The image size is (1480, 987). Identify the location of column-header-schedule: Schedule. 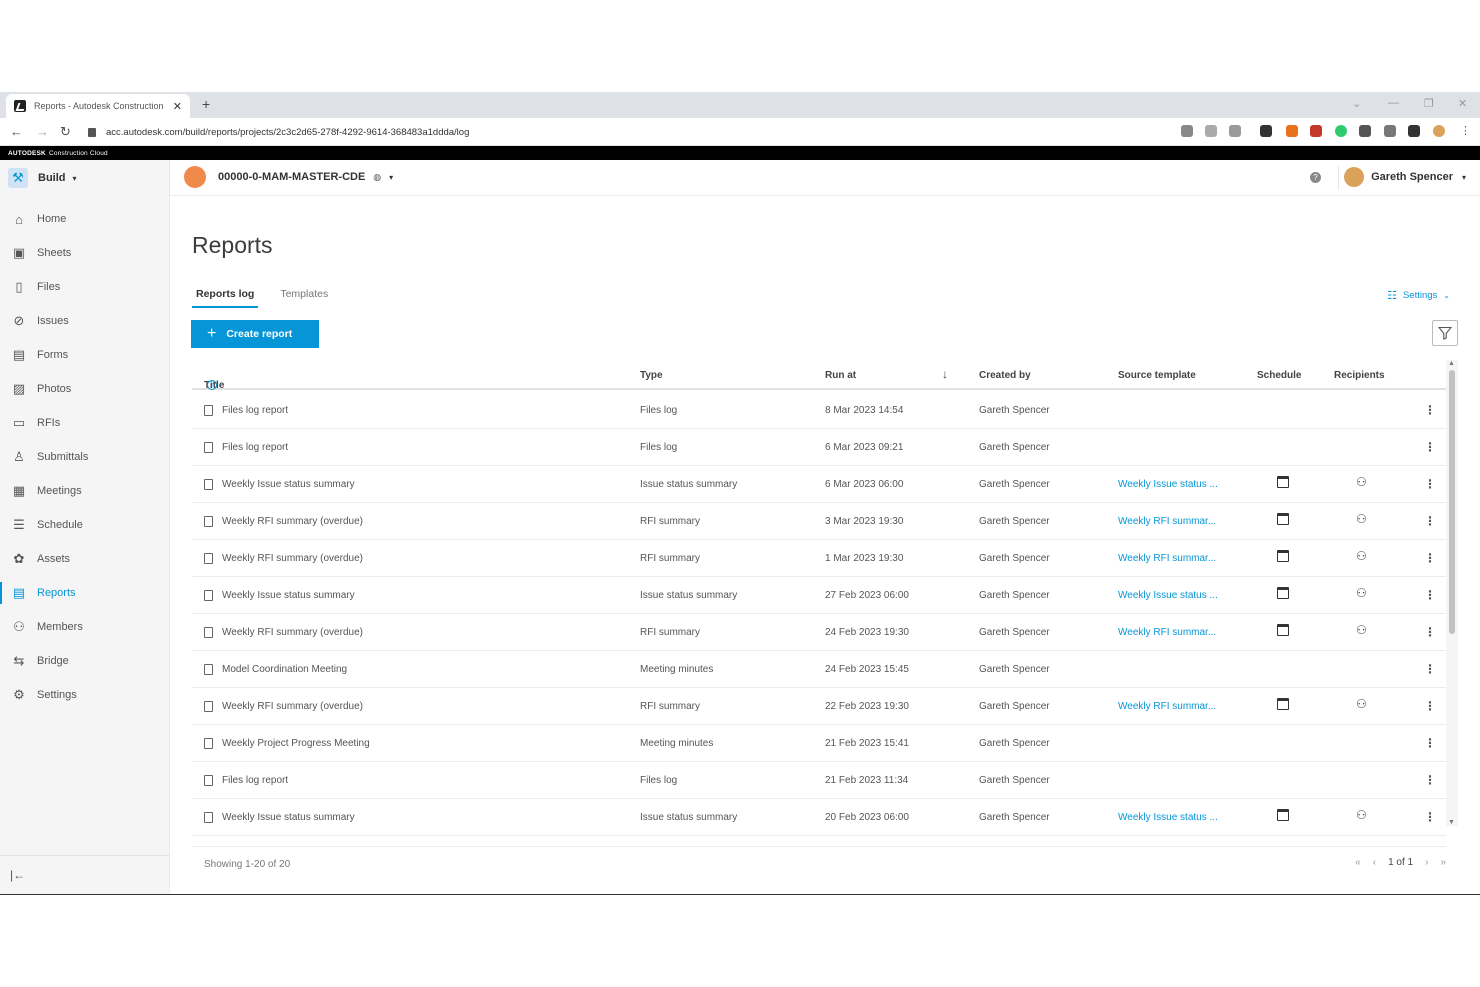
(1279, 375).